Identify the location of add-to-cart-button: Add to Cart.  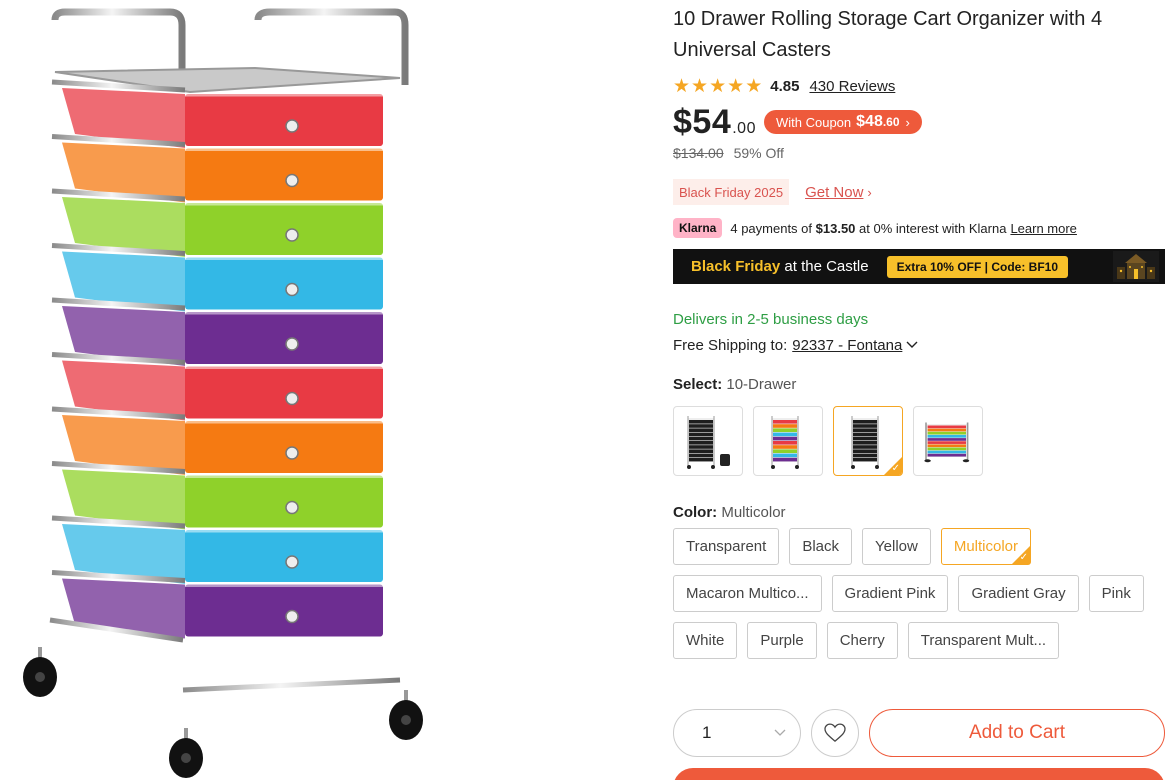
(1017, 733).